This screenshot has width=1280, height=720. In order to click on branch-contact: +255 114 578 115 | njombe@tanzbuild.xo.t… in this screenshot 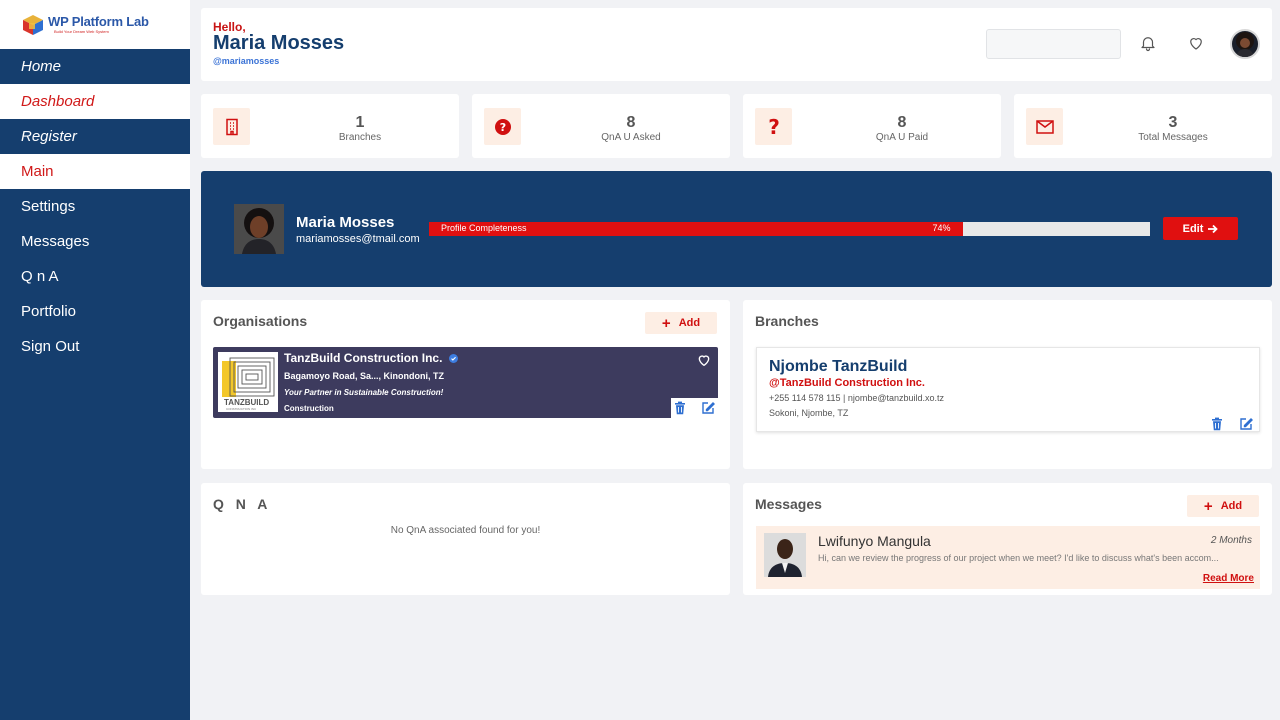, I will do `click(857, 398)`.